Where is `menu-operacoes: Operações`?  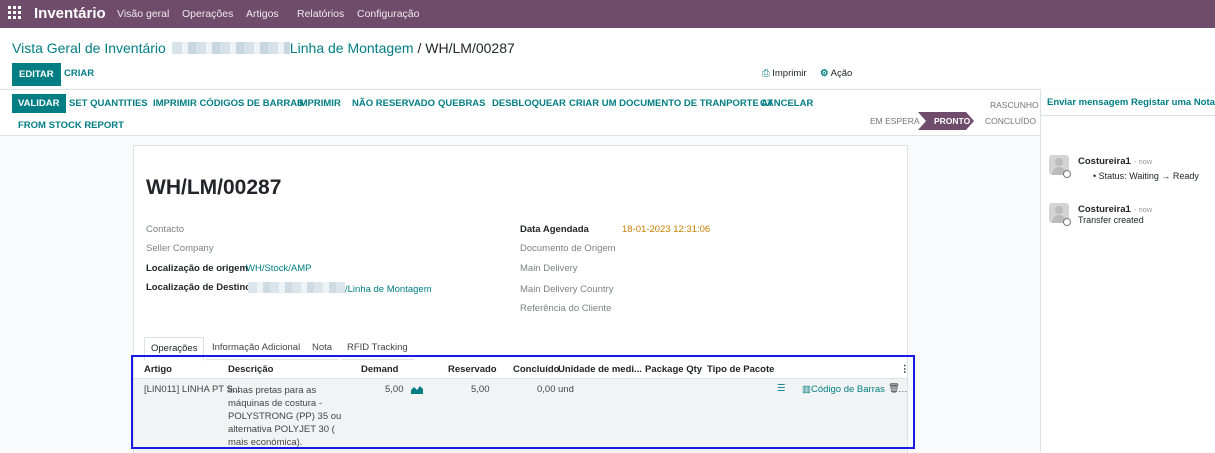 menu-operacoes: Operações is located at coordinates (207, 14).